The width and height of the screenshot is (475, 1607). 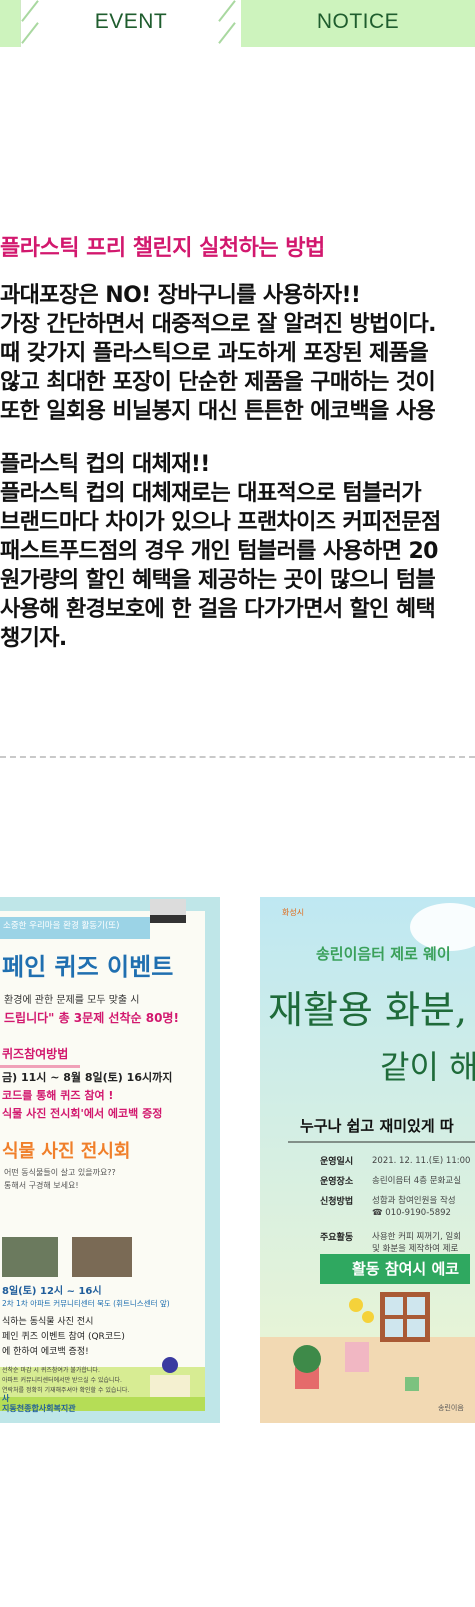 I want to click on paragraph-line: 플라스틱 컵의 대체재로는 대표적으로 텀블러가, so click(x=211, y=493).